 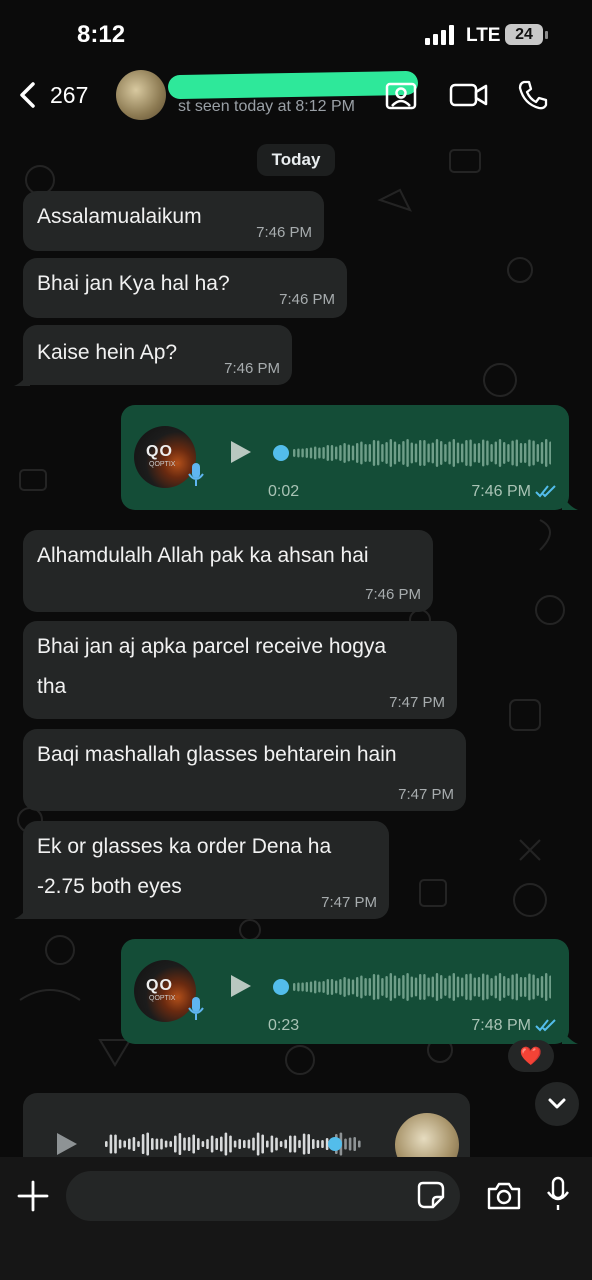 What do you see at coordinates (101, 34) in the screenshot?
I see `status-time: 8:12` at bounding box center [101, 34].